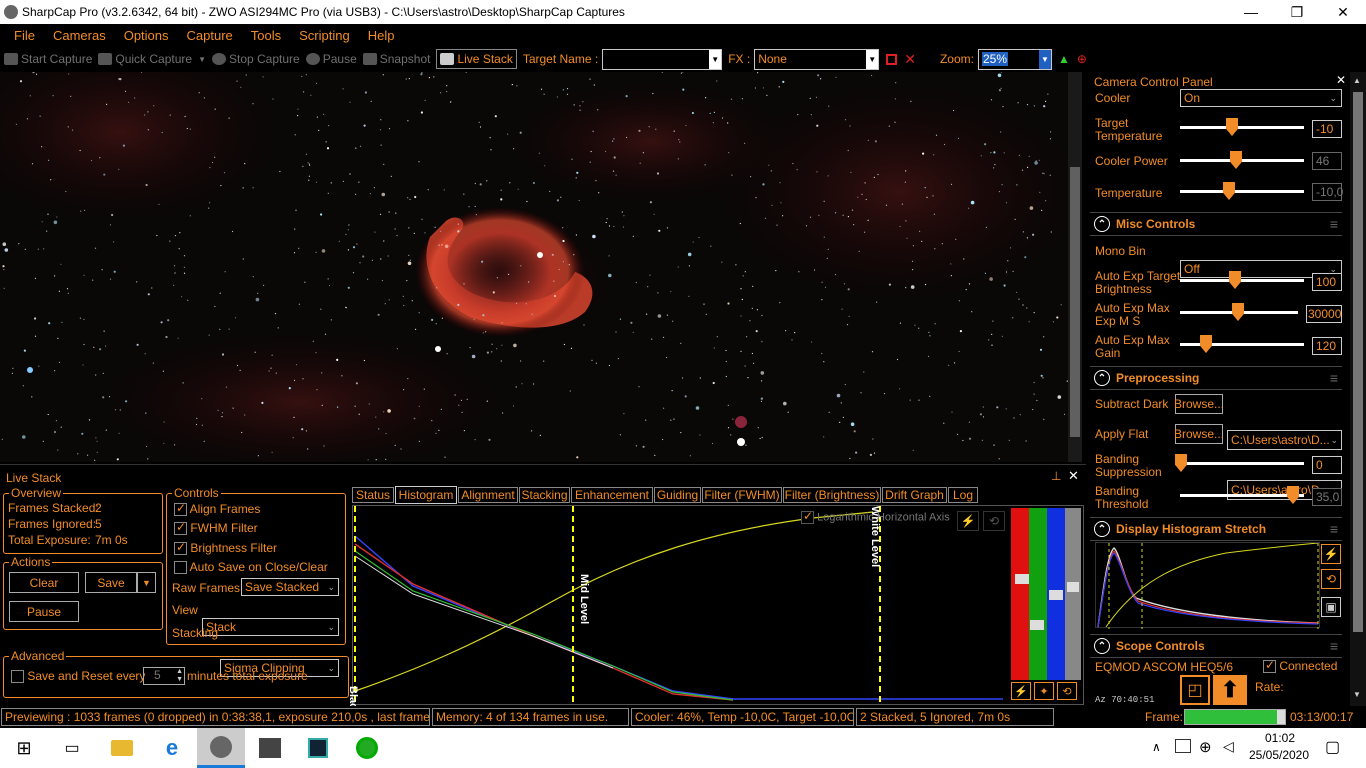 This screenshot has height=768, width=1366. Describe the element at coordinates (742, 495) in the screenshot. I see `tab-filter-fwhm: Filter (FWHM)` at that location.